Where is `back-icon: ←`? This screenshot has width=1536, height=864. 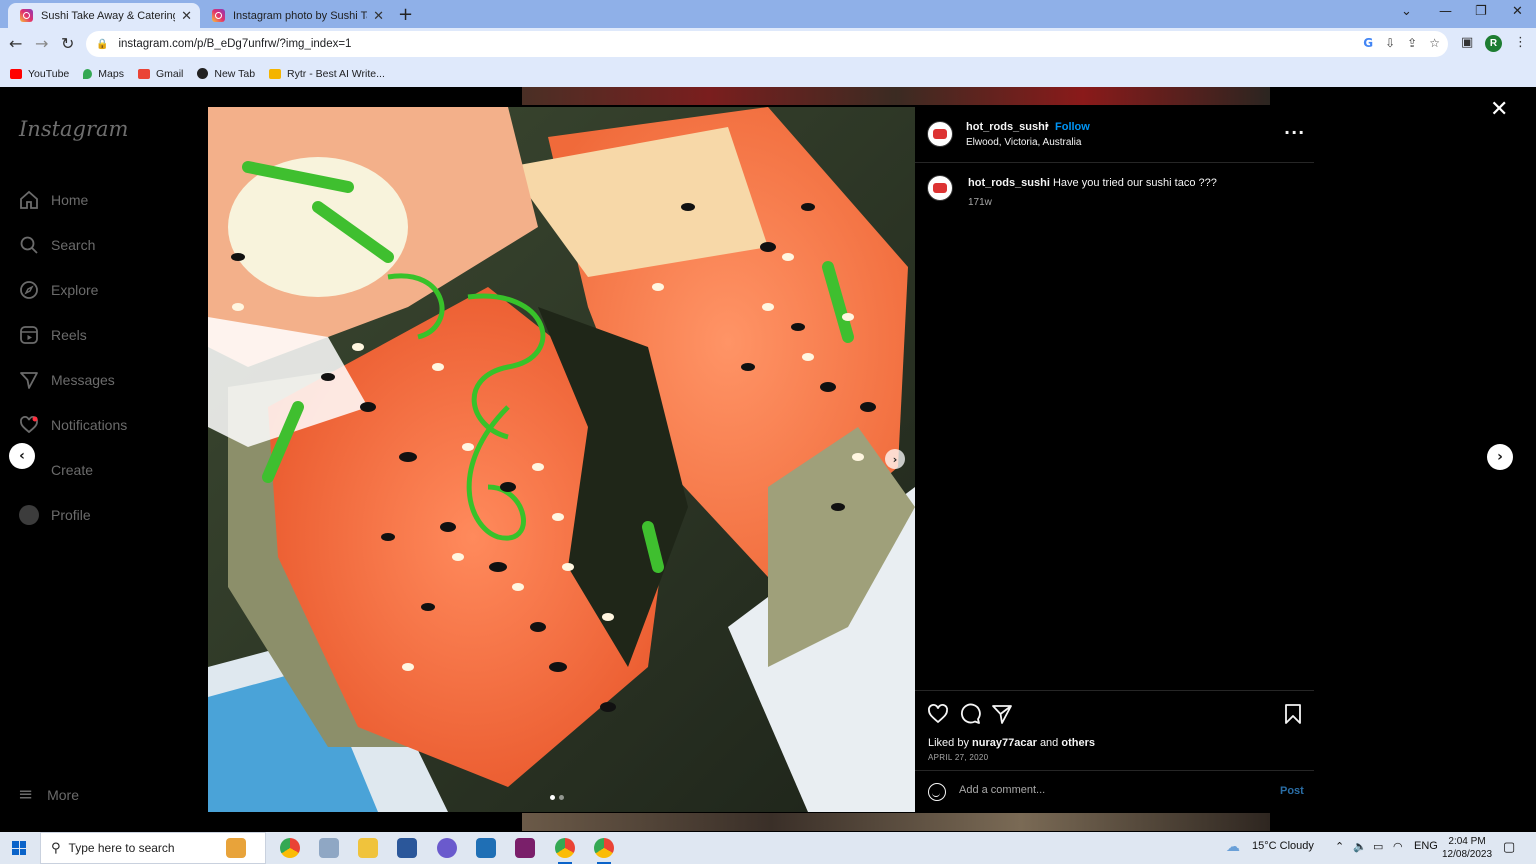
back-icon: ← is located at coordinates (15, 43).